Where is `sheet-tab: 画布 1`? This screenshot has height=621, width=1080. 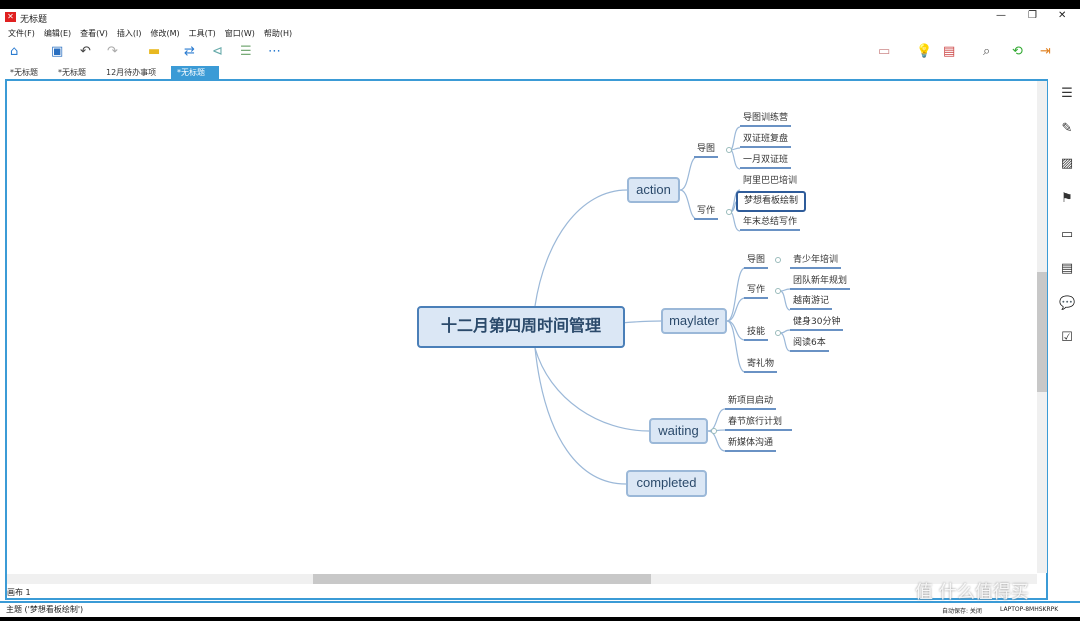
sheet-tab: 画布 1 is located at coordinates (19, 592).